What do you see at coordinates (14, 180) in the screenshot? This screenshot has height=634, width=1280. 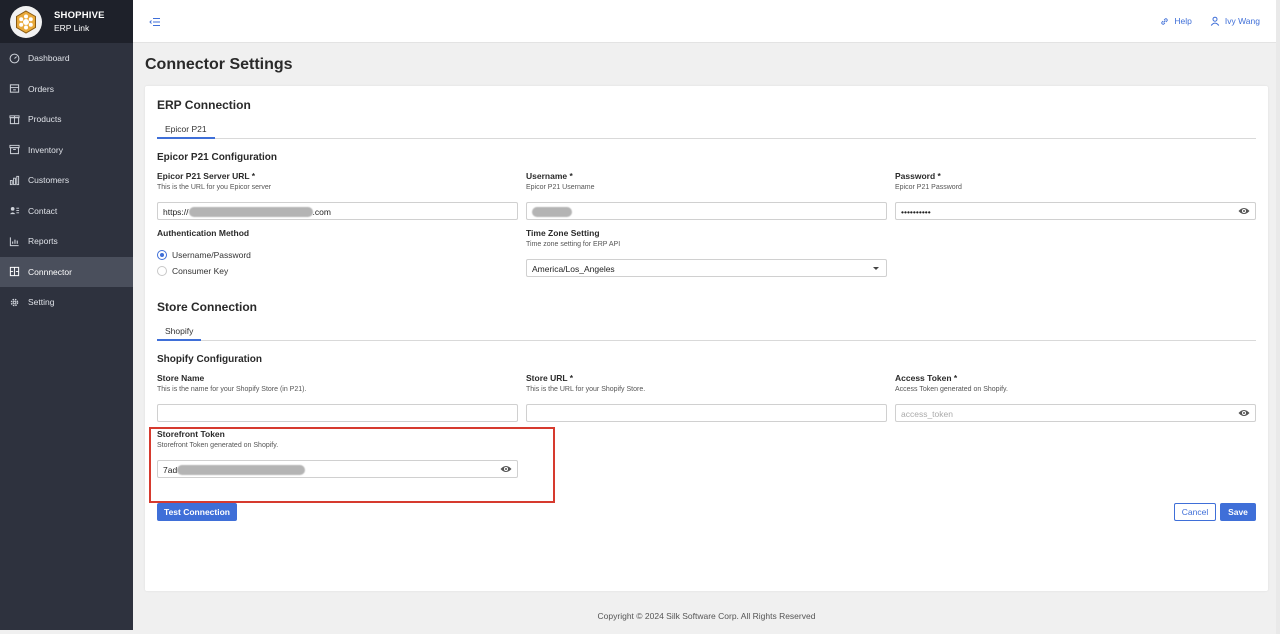 I see `bar-chart-icon` at bounding box center [14, 180].